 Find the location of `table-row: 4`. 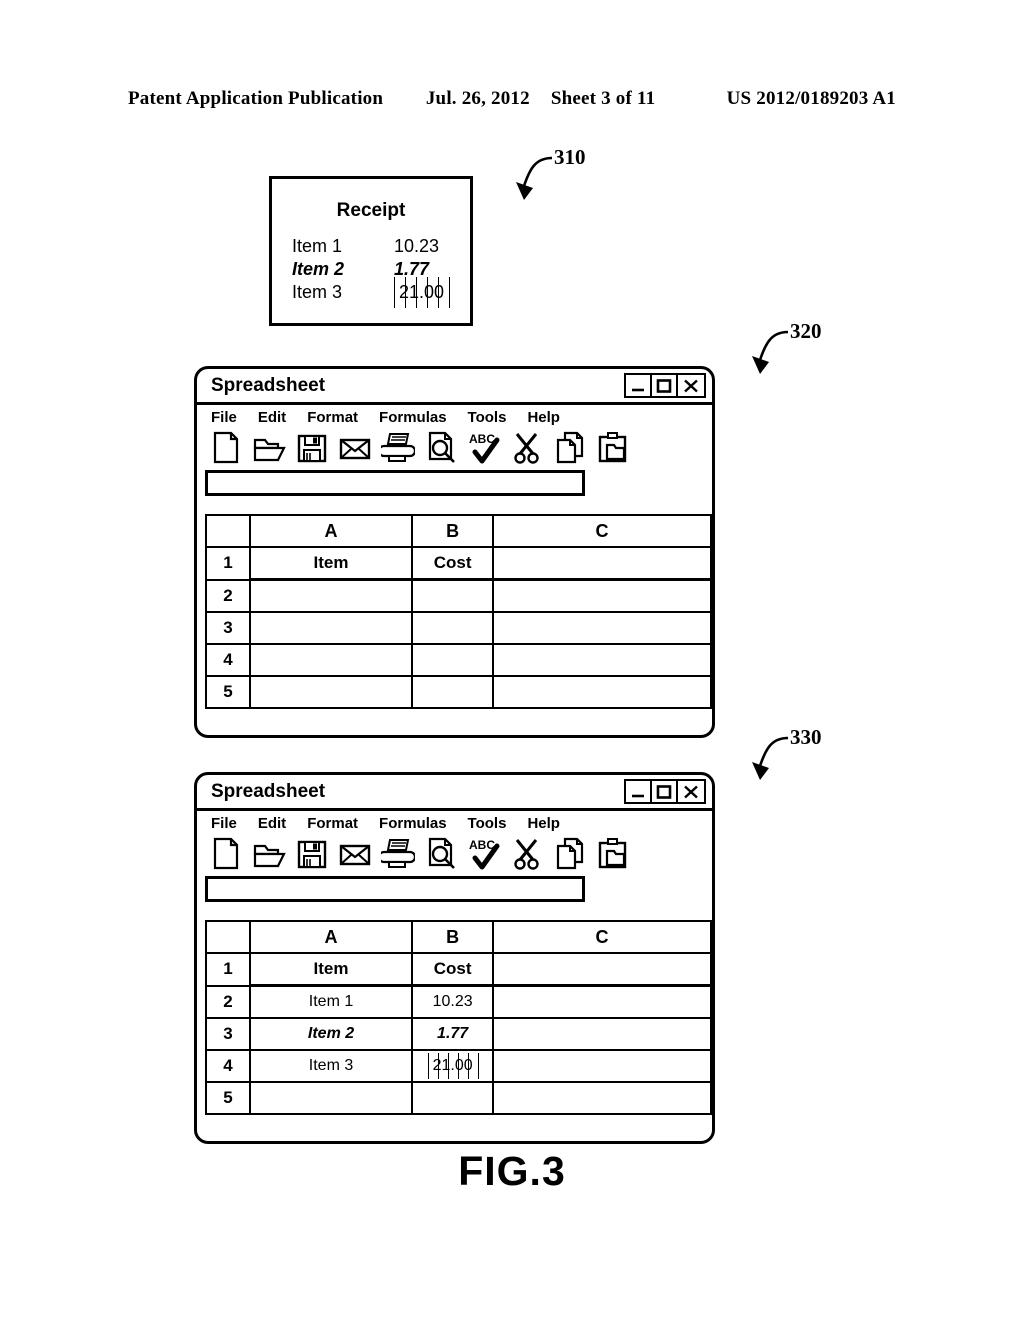

table-row: 4 is located at coordinates (458, 660).